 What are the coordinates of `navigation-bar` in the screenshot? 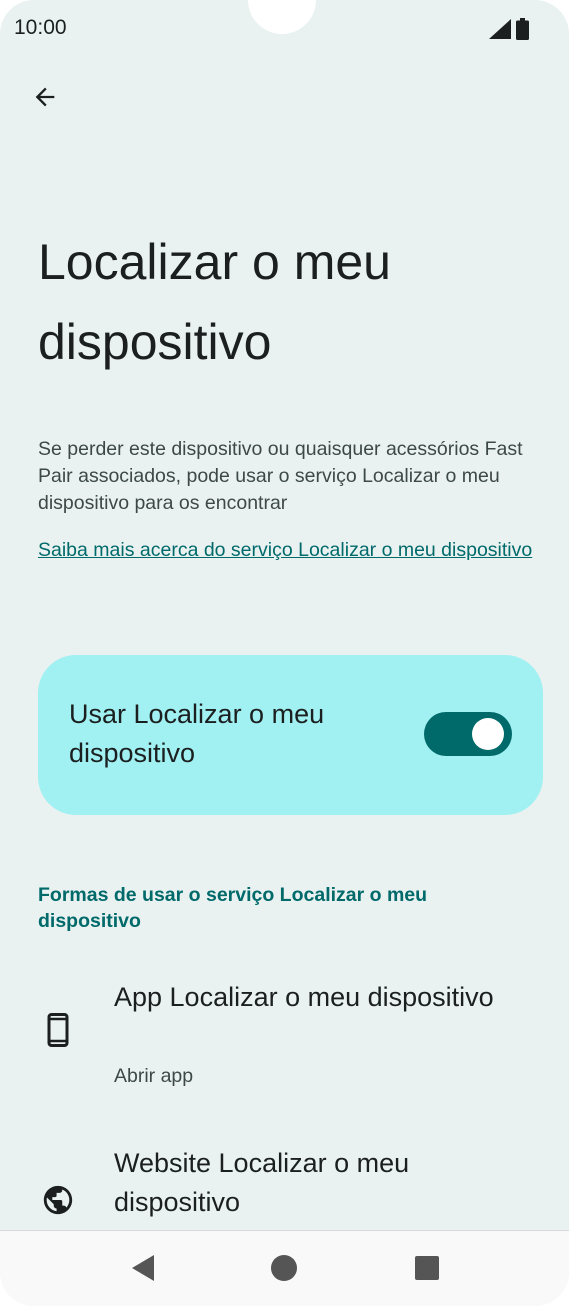 It's located at (284, 1268).